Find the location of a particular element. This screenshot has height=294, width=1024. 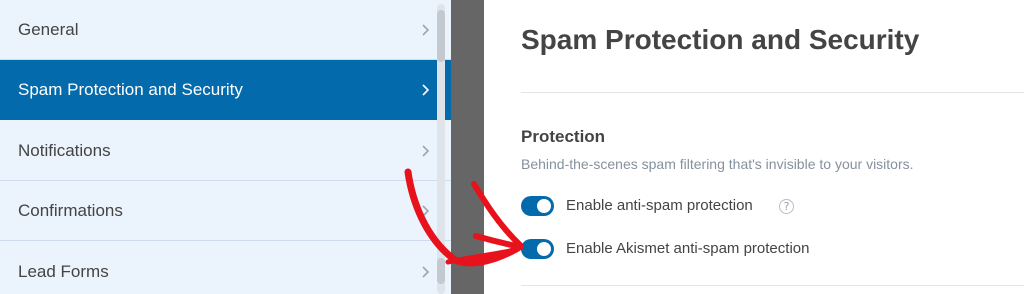

help-icon: ? is located at coordinates (786, 206).